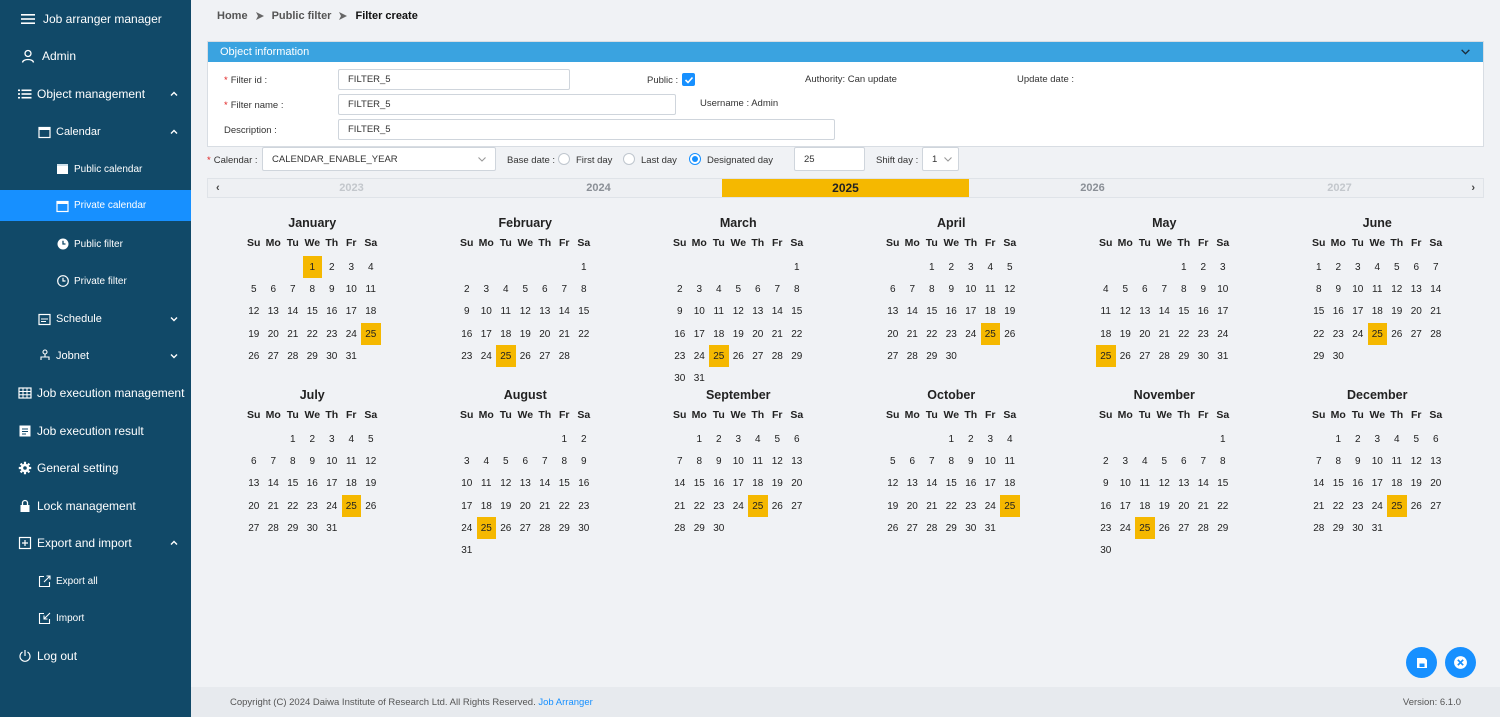  I want to click on sidebar-item-job-execution-result: Job execution result, so click(95, 431).